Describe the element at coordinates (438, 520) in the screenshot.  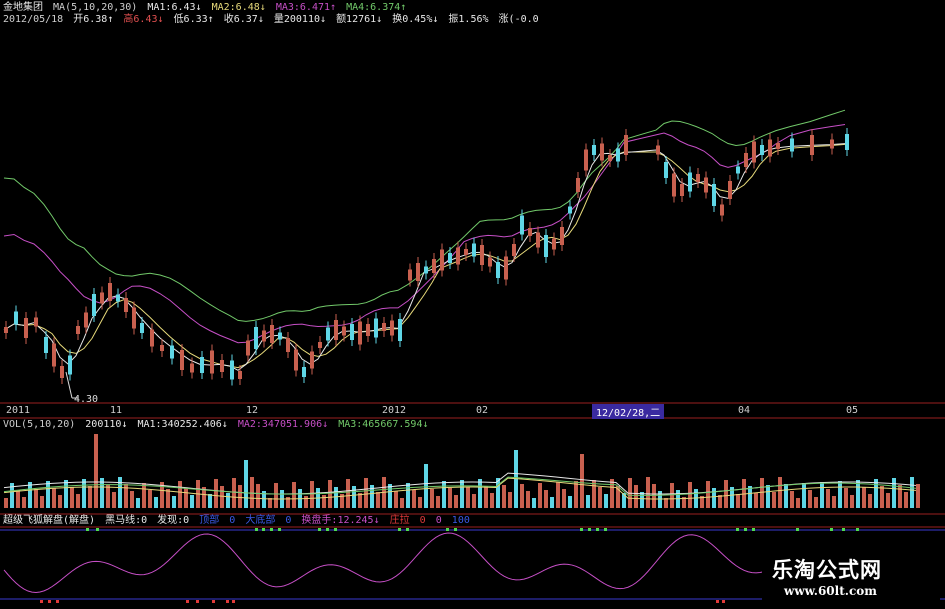
I see `pull-value-2: 0` at that location.